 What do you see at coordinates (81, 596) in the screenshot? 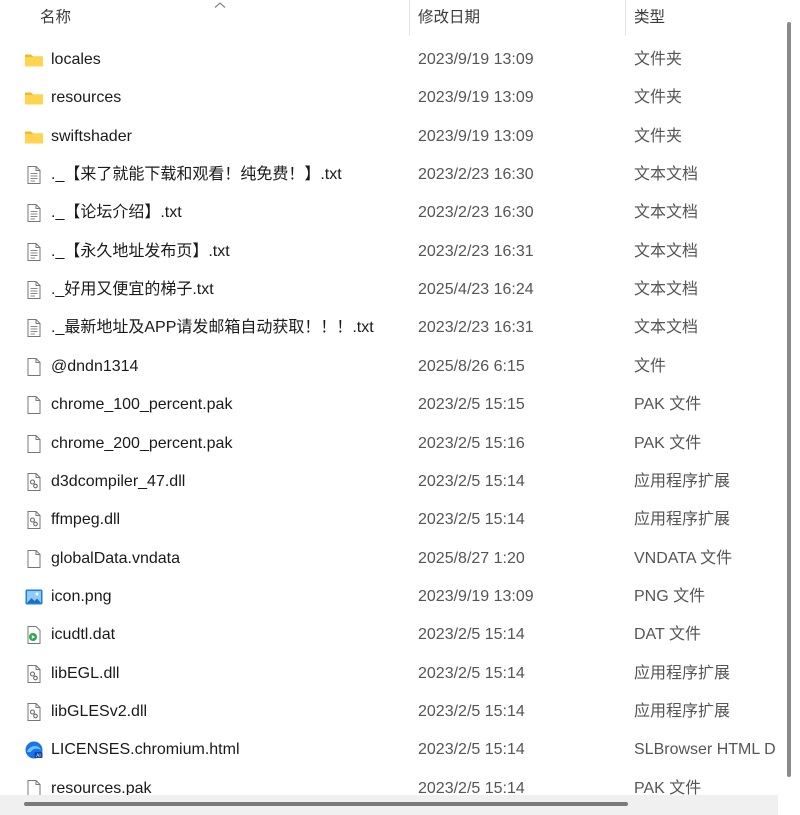
I see `file-name: icon.png` at bounding box center [81, 596].